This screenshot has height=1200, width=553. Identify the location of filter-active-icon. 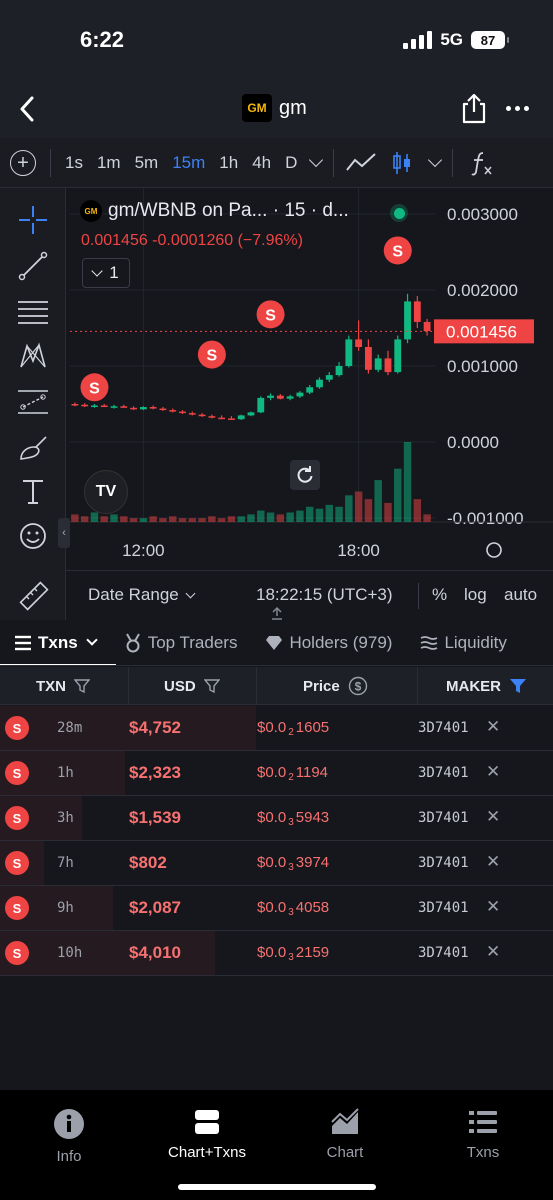
(518, 686).